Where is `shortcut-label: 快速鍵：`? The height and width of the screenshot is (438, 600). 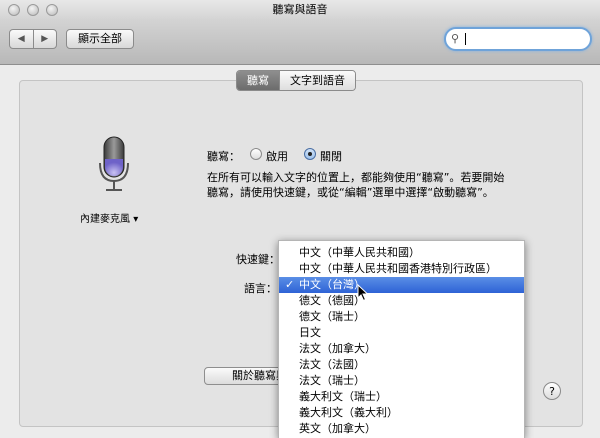 shortcut-label: 快速鍵： is located at coordinates (258, 259).